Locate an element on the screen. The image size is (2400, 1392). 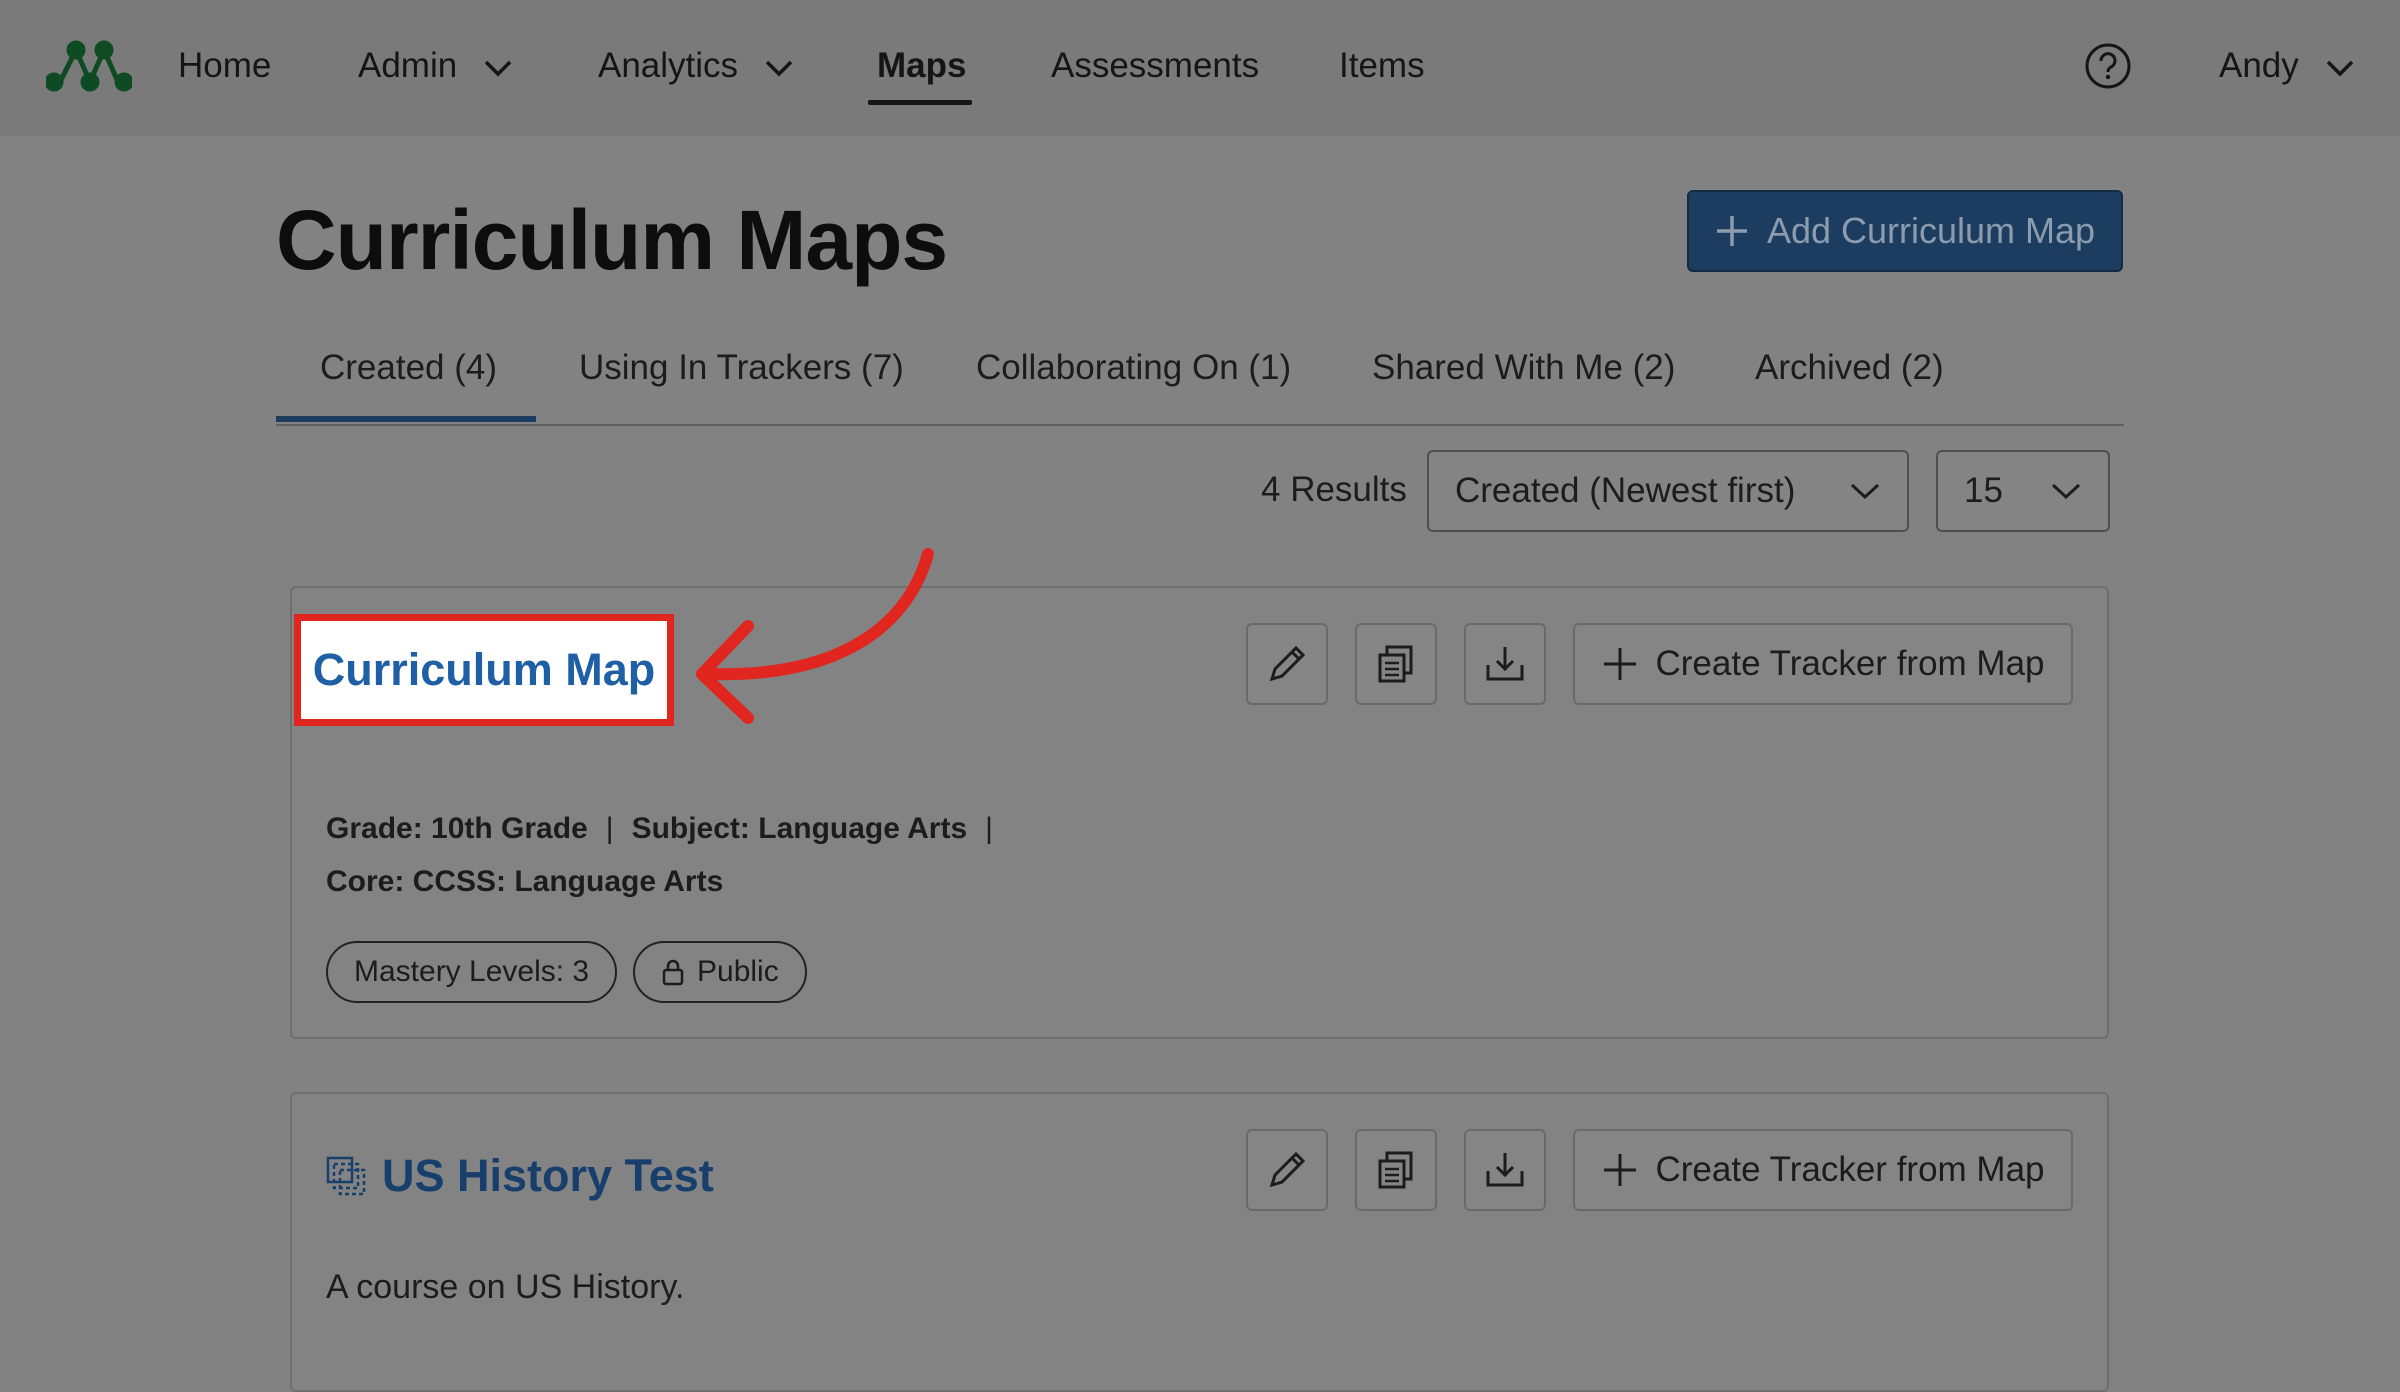
nav-maps: Maps is located at coordinates (921, 66).